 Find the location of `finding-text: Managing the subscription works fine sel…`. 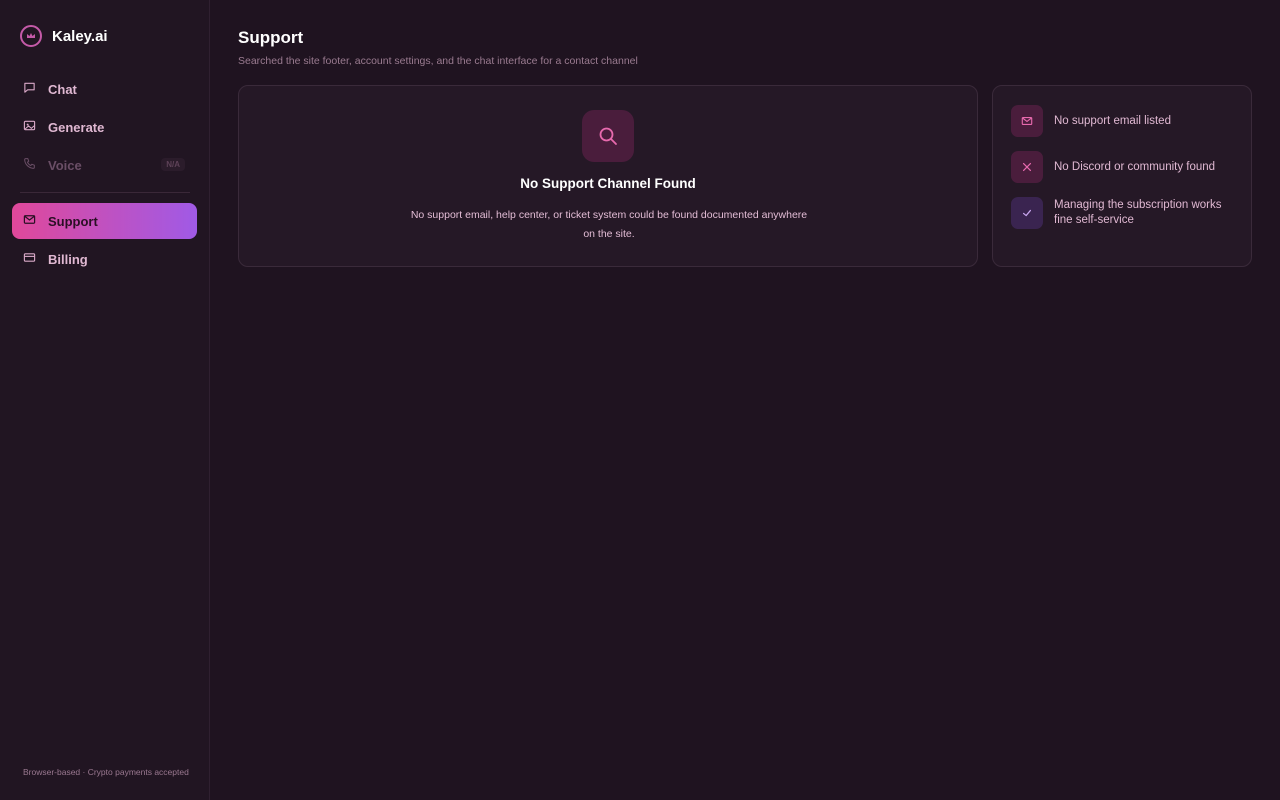

finding-text: Managing the subscription works fine sel… is located at coordinates (1138, 212).